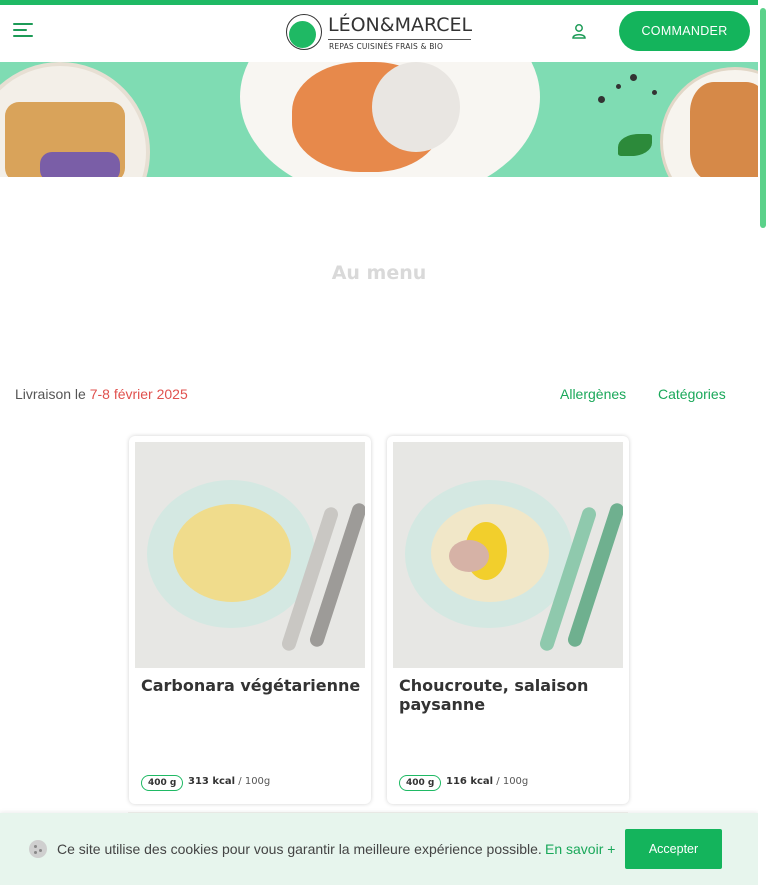 This screenshot has width=768, height=885. What do you see at coordinates (494, 695) in the screenshot?
I see `dish-name: Choucroute, salaison paysanne` at bounding box center [494, 695].